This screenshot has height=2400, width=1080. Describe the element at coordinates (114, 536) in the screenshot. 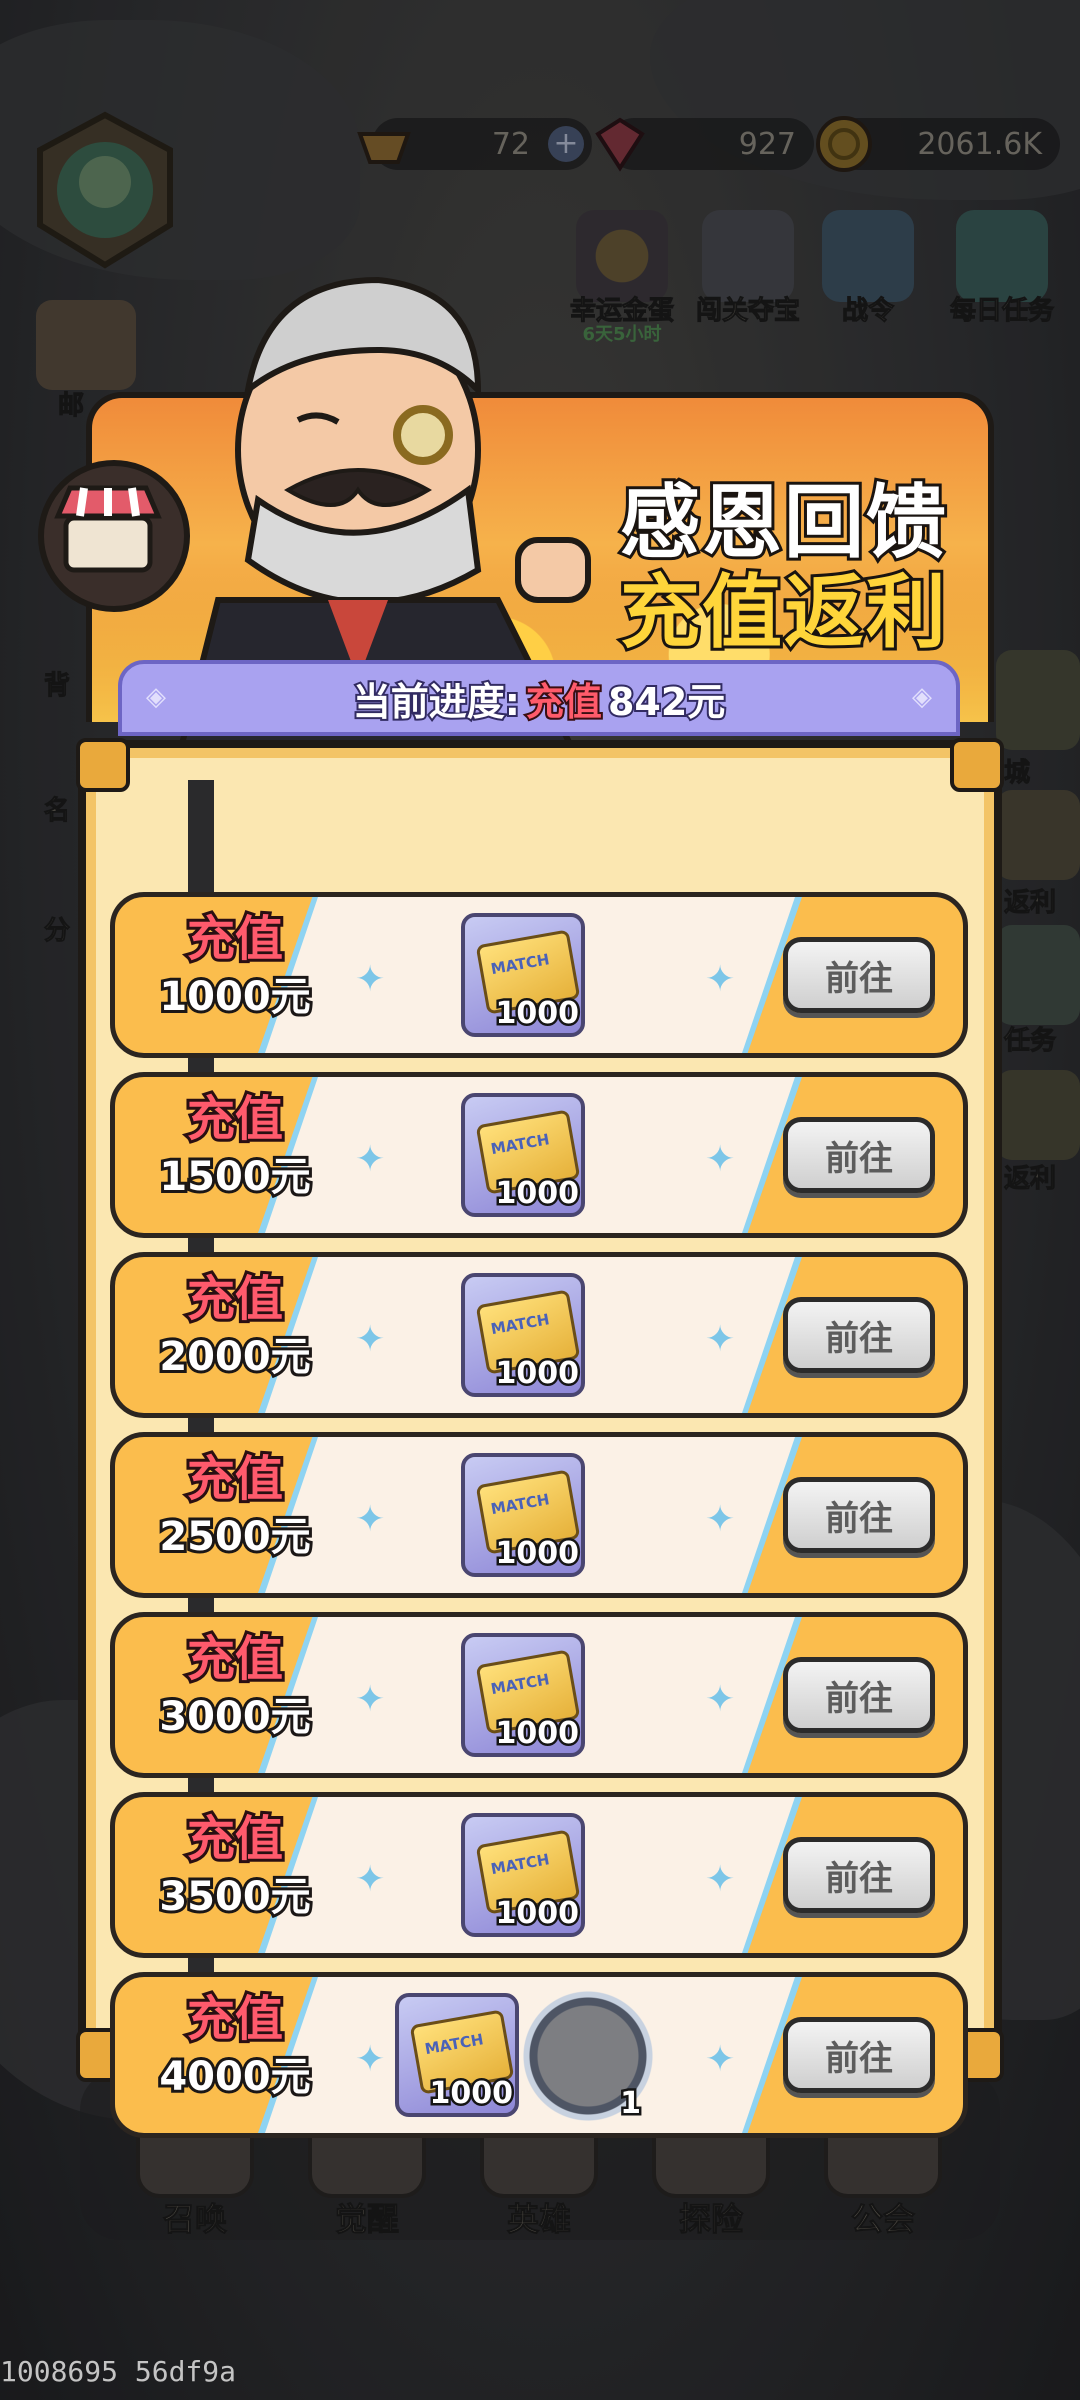

I see `shop-stall-icon` at that location.